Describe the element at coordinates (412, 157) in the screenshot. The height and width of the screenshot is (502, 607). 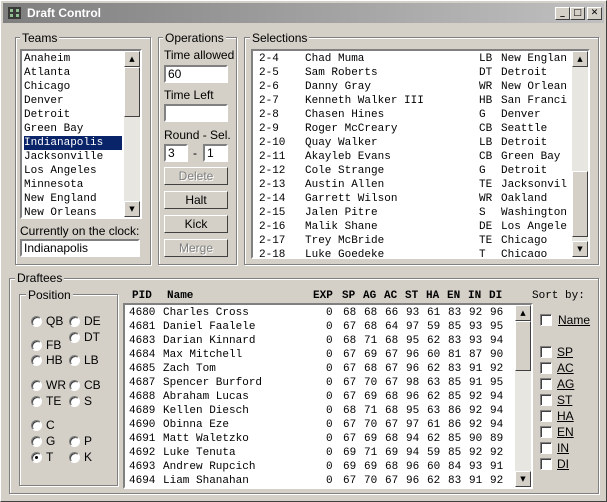
I see `selection-row: 2-11 Akayleb Evans CB Green Bay` at that location.